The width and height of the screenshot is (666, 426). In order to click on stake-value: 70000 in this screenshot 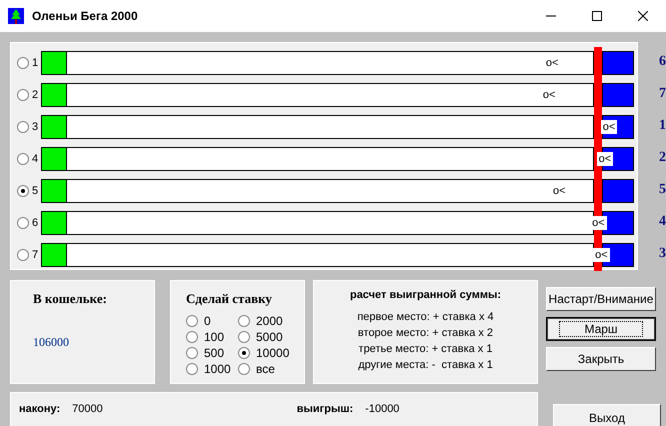, I will do `click(87, 409)`.